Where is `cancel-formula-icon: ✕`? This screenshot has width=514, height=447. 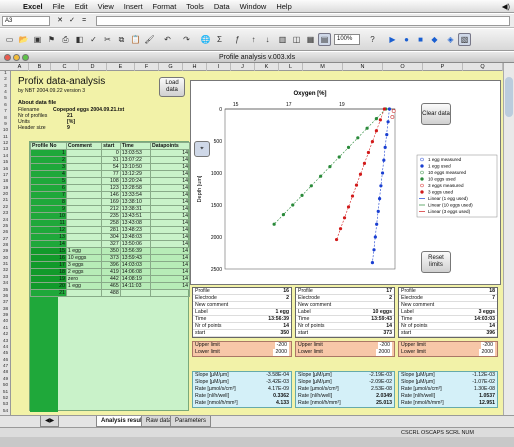 cancel-formula-icon: ✕ is located at coordinates (60, 20).